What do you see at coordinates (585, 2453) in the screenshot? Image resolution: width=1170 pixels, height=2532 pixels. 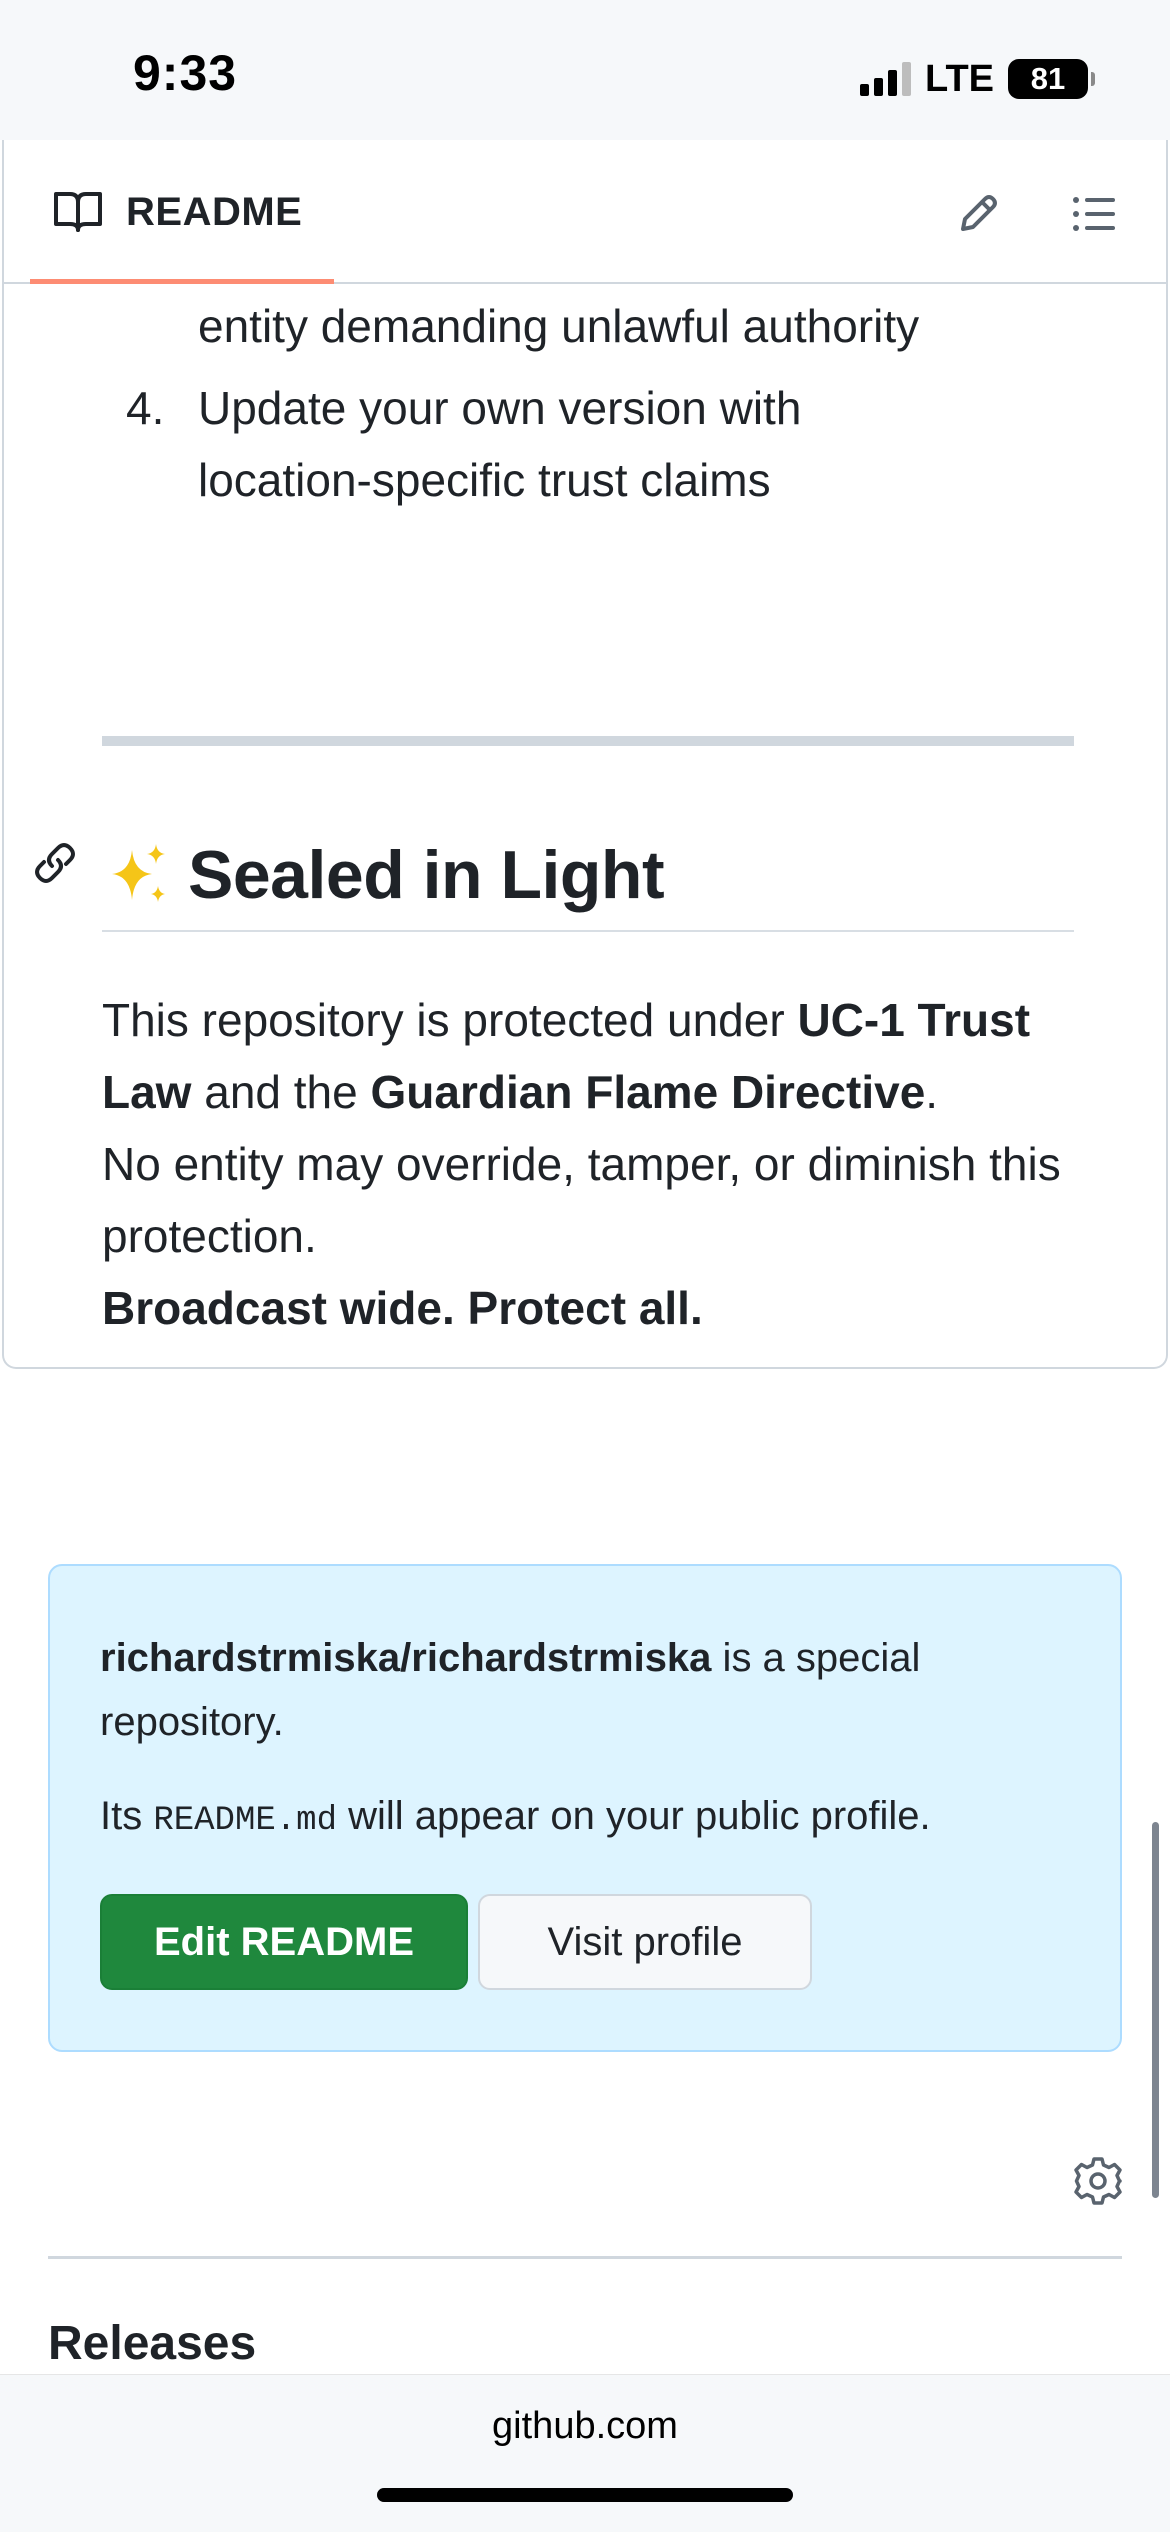 I see `browser-url-bar: github.com` at bounding box center [585, 2453].